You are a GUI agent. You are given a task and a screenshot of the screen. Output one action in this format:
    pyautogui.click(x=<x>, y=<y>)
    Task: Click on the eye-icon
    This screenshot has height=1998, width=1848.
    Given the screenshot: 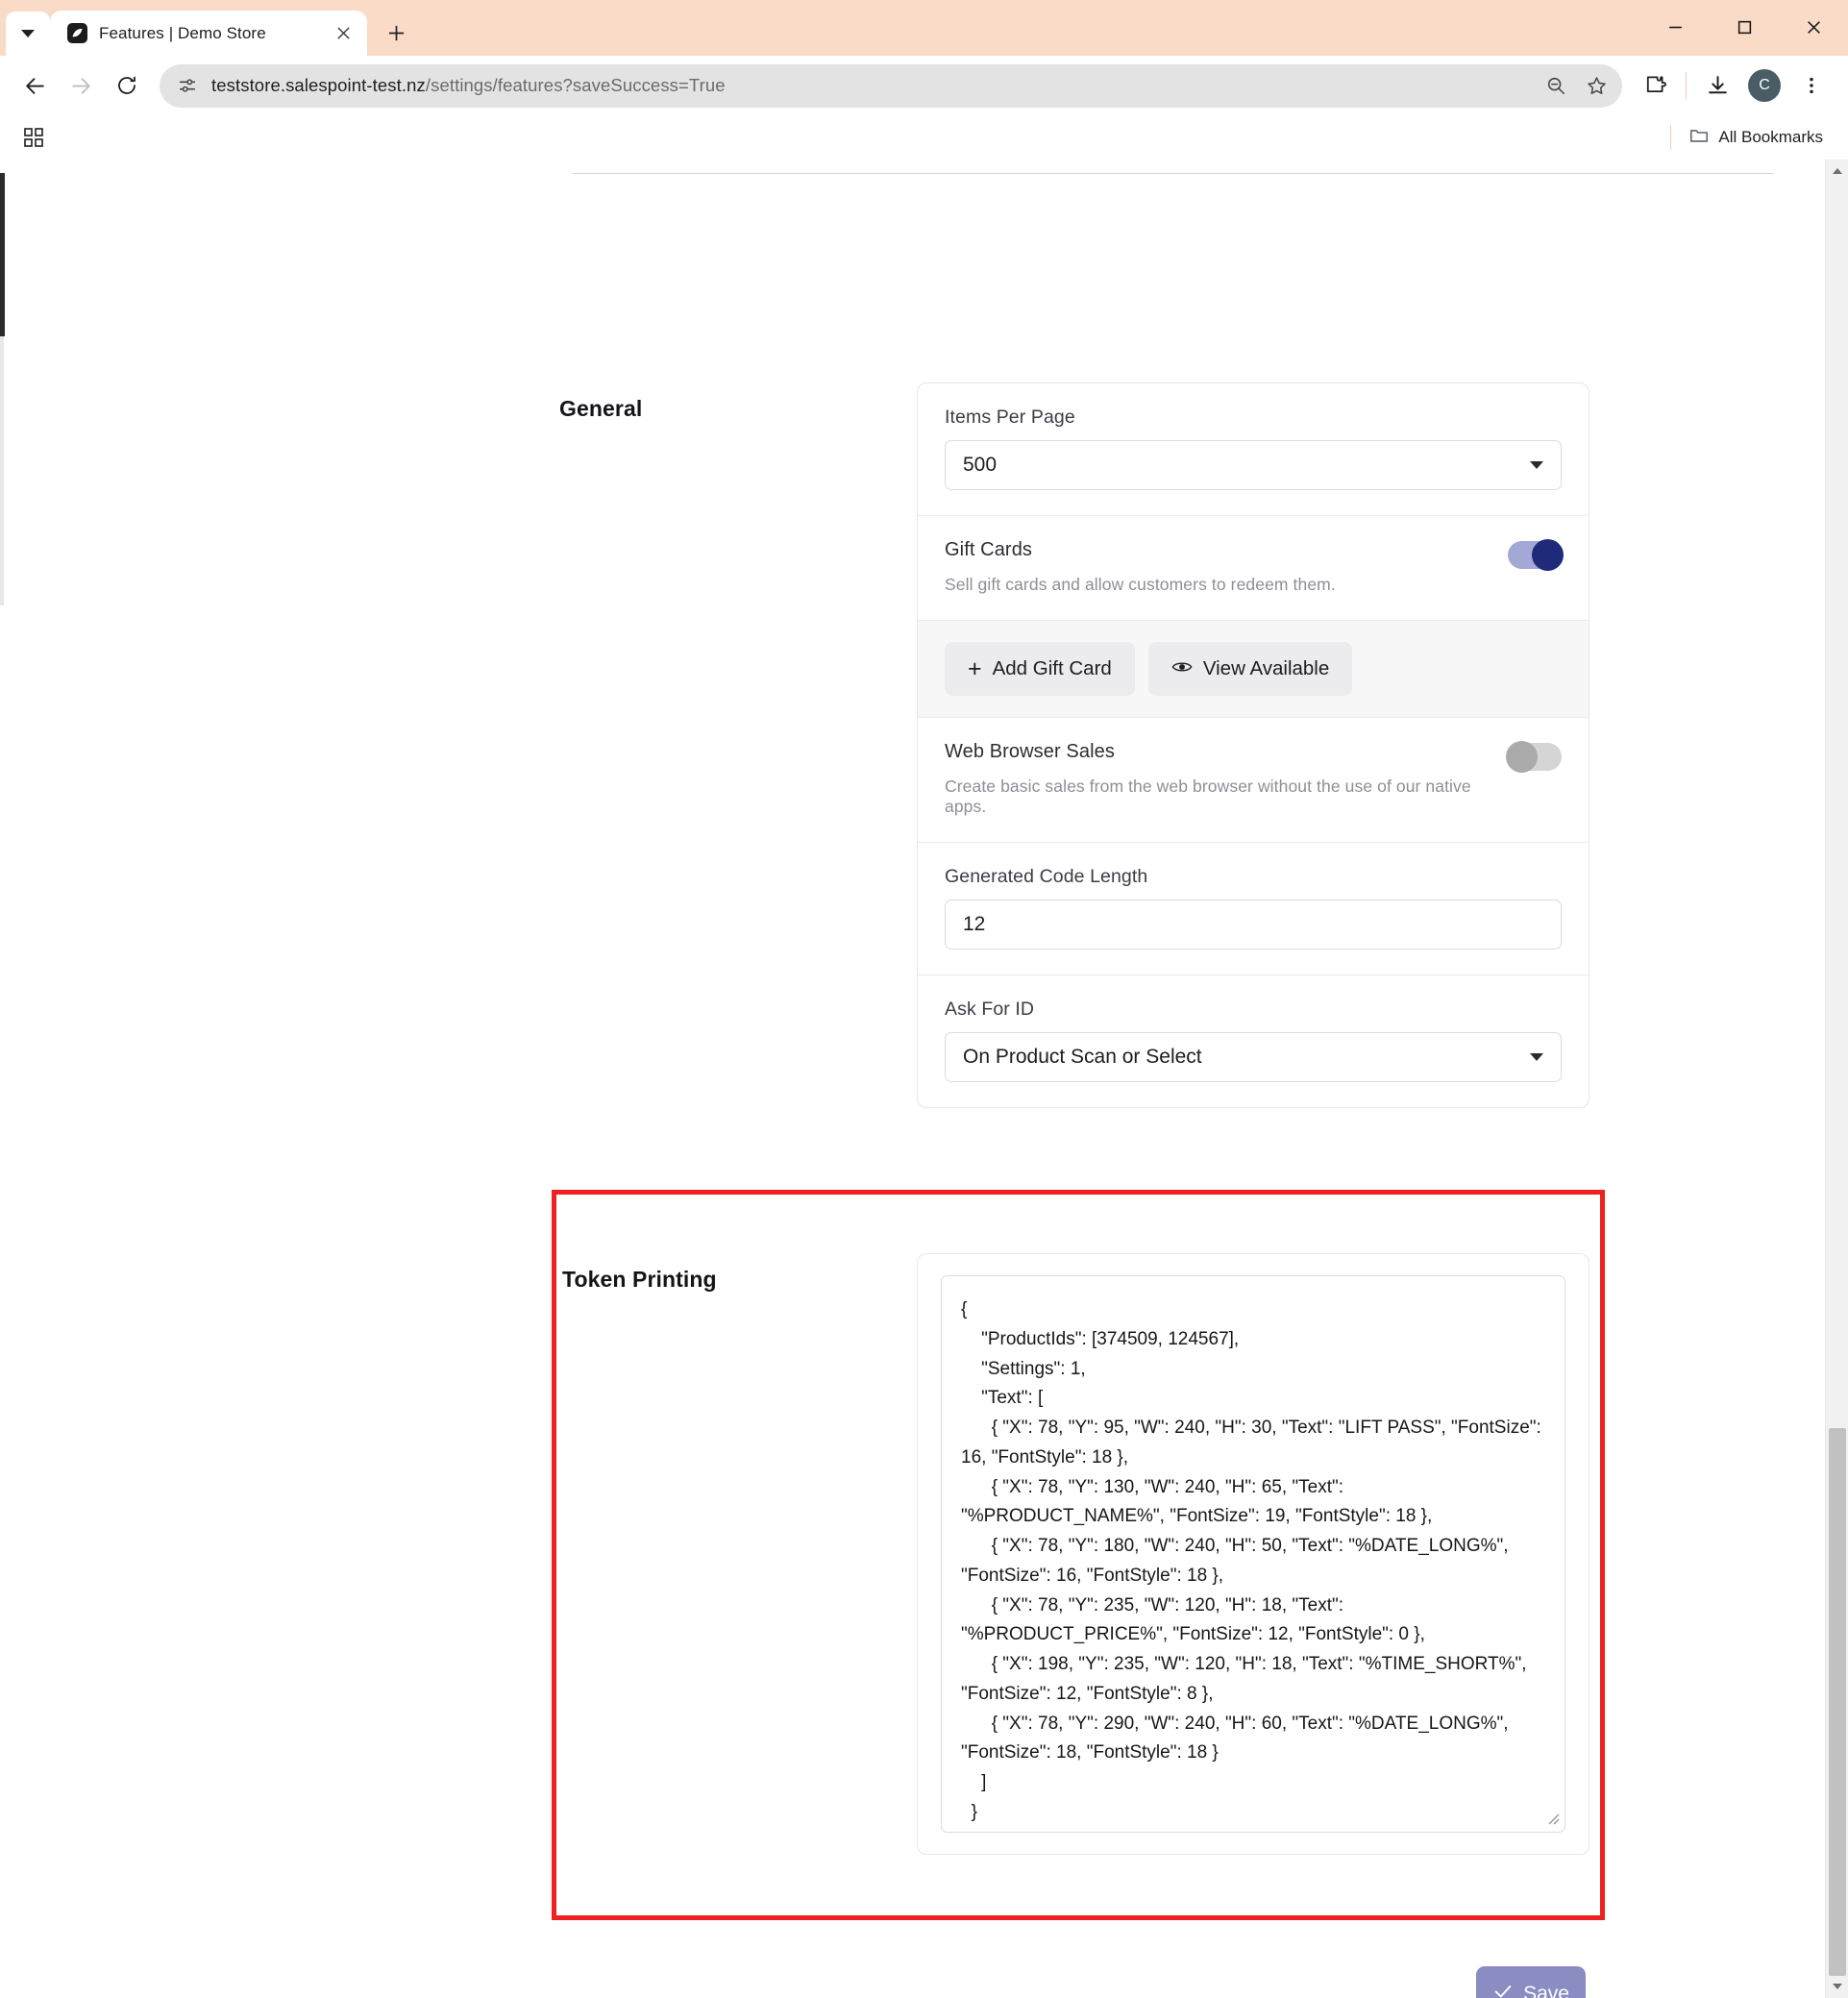 What is the action you would take?
    pyautogui.click(x=1182, y=668)
    